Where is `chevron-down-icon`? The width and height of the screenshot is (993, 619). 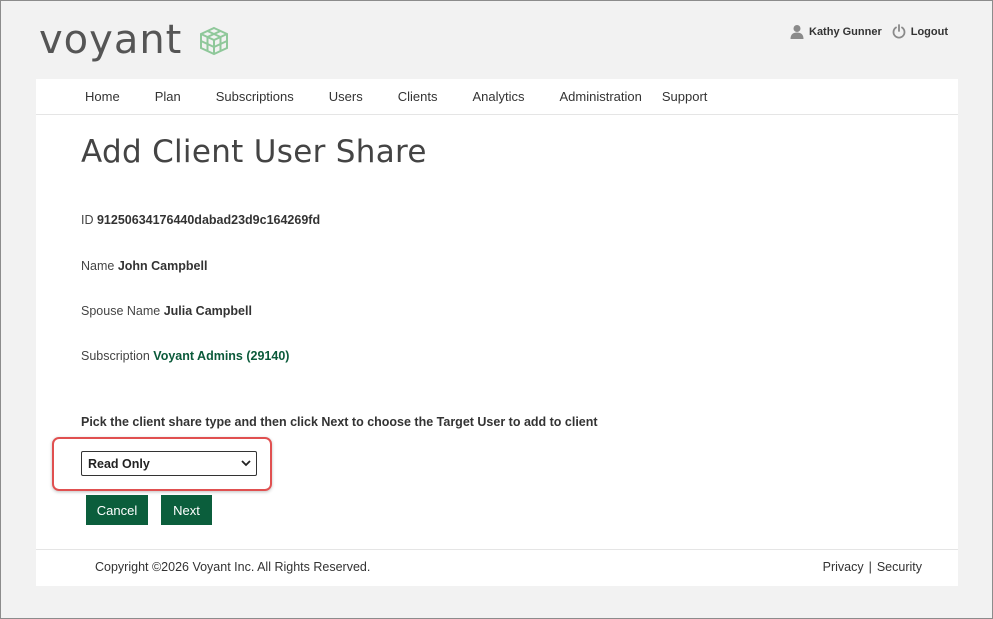
chevron-down-icon is located at coordinates (246, 463).